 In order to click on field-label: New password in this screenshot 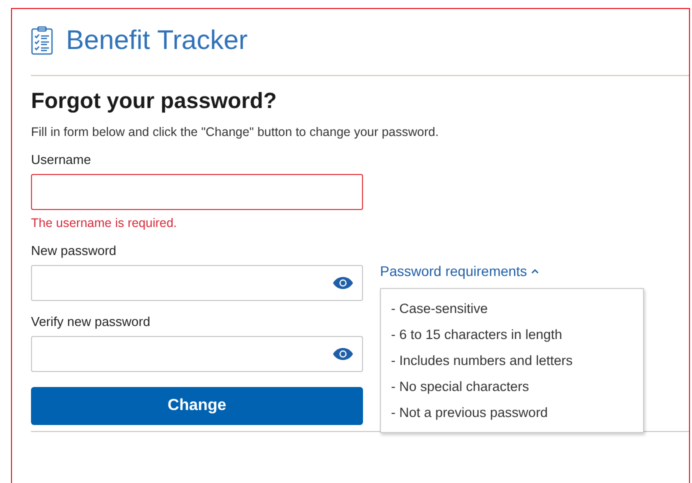, I will do `click(74, 250)`.